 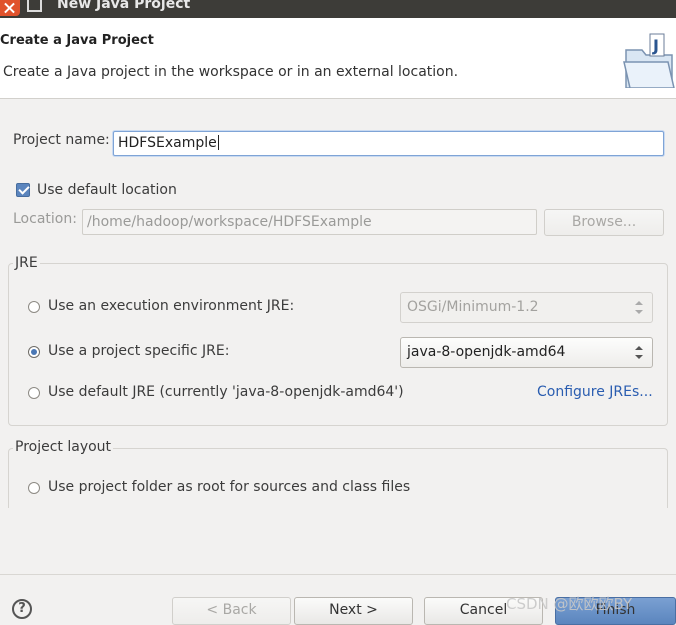 I want to click on use-default-location-checkbox, so click(x=23, y=190).